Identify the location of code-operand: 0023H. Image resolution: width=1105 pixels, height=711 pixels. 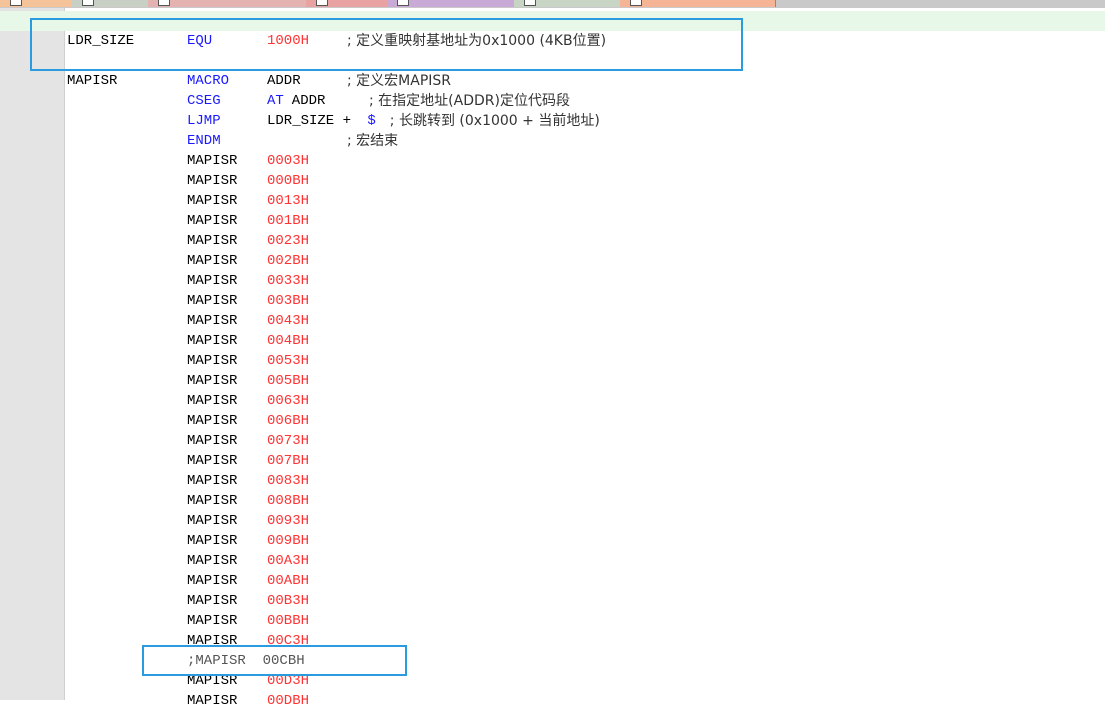
(288, 241).